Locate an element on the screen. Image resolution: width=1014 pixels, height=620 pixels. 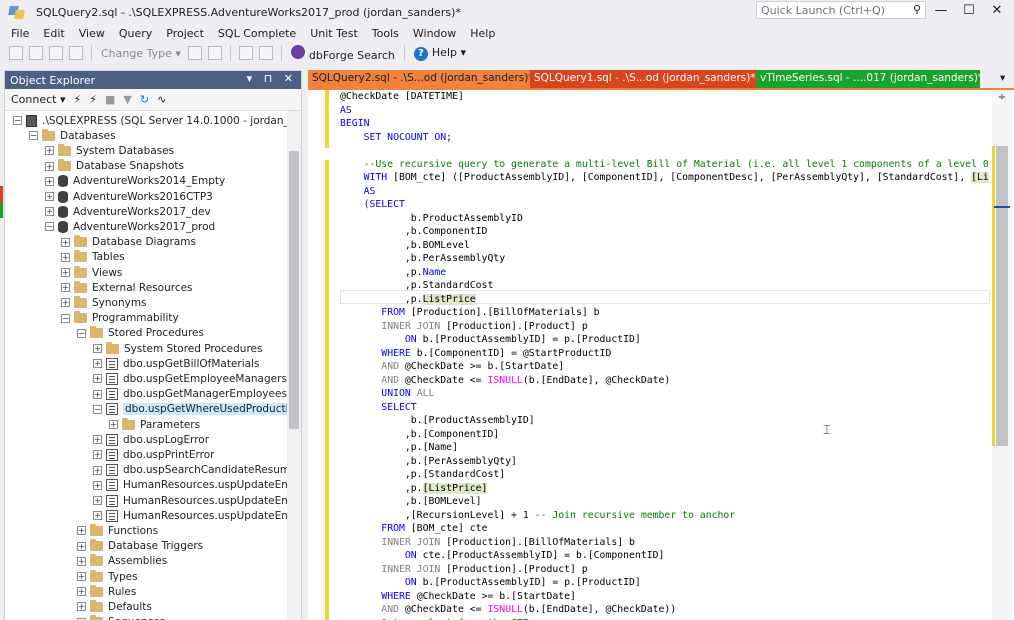
tree-node: +Sequences is located at coordinates (121, 617).